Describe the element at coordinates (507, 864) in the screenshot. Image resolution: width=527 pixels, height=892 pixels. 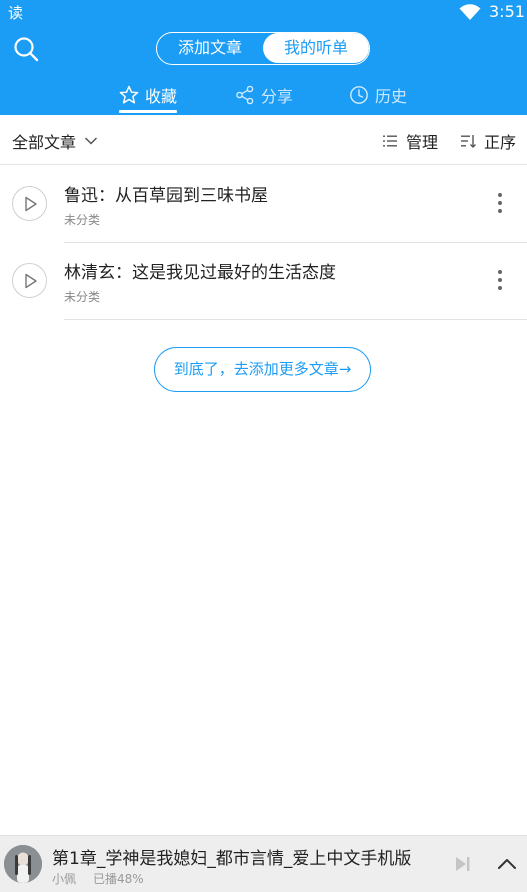
I see `chevron-up-icon` at that location.